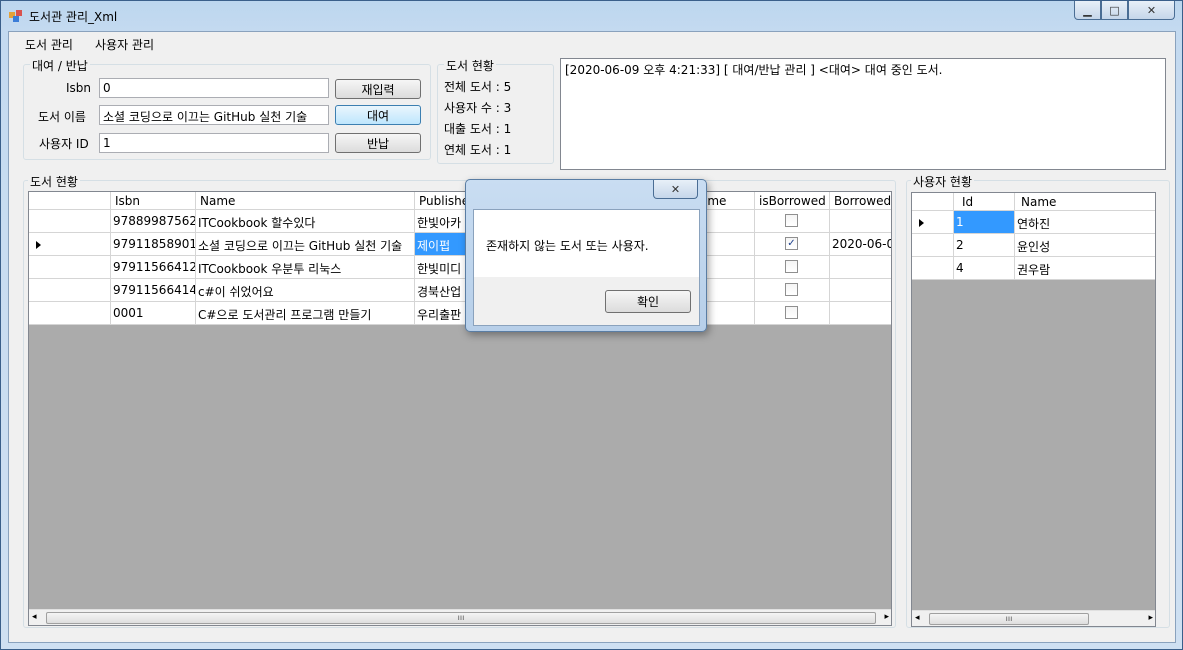 Image resolution: width=1183 pixels, height=650 pixels. I want to click on user-grid-hscrollbar: ◂ ııı ▸, so click(1033, 618).